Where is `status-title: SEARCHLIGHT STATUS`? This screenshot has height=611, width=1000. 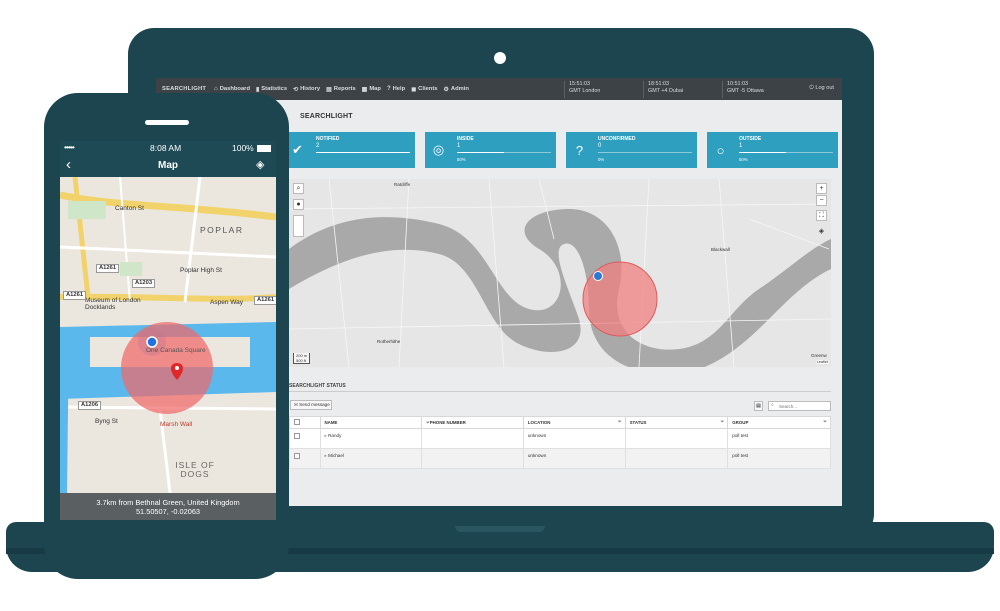 status-title: SEARCHLIGHT STATUS is located at coordinates (317, 386).